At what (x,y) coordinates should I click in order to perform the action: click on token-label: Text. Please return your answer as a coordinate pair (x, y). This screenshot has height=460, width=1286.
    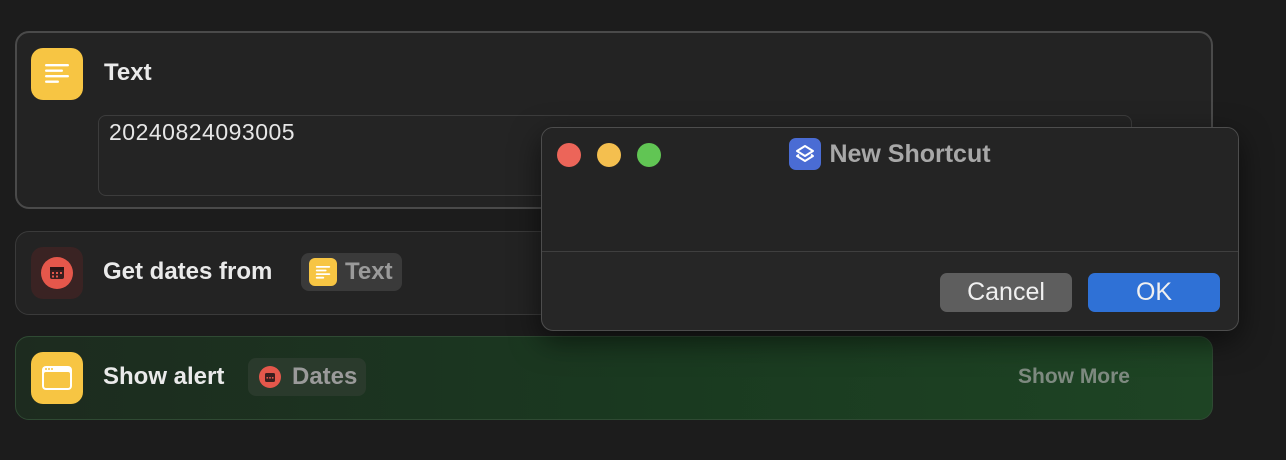
    Looking at the image, I should click on (369, 271).